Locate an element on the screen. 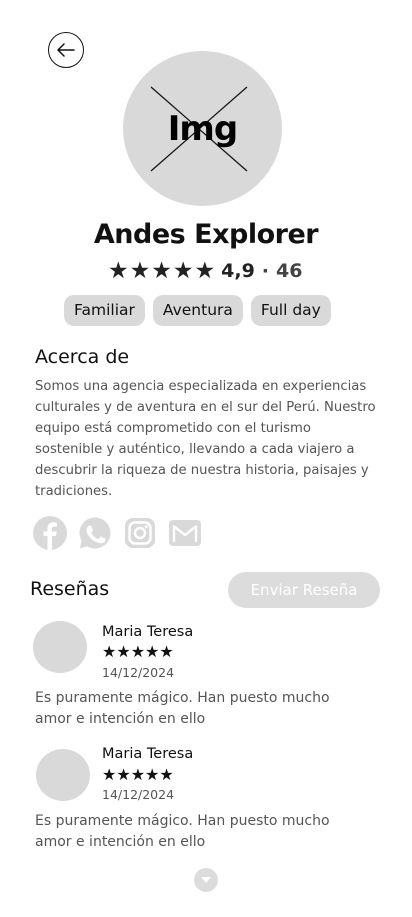 The image size is (412, 917). instagram-icon is located at coordinates (140, 533).